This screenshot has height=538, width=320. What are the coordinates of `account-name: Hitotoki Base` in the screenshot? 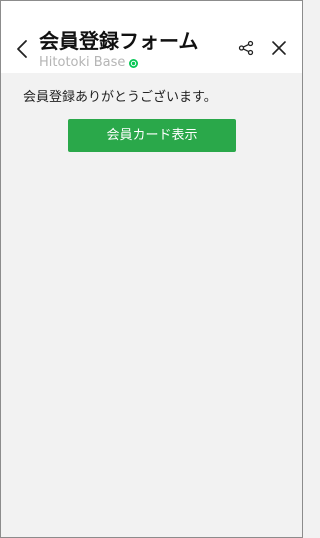 It's located at (82, 62).